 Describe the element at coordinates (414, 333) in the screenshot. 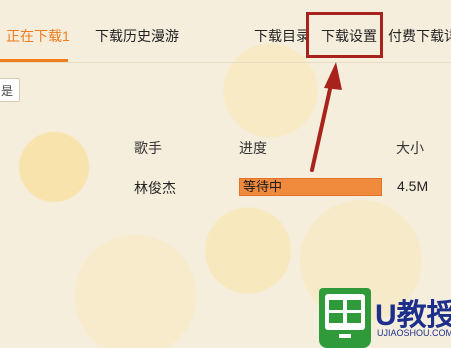

I see `watermark-url: UJIAOSHOU.COM` at that location.